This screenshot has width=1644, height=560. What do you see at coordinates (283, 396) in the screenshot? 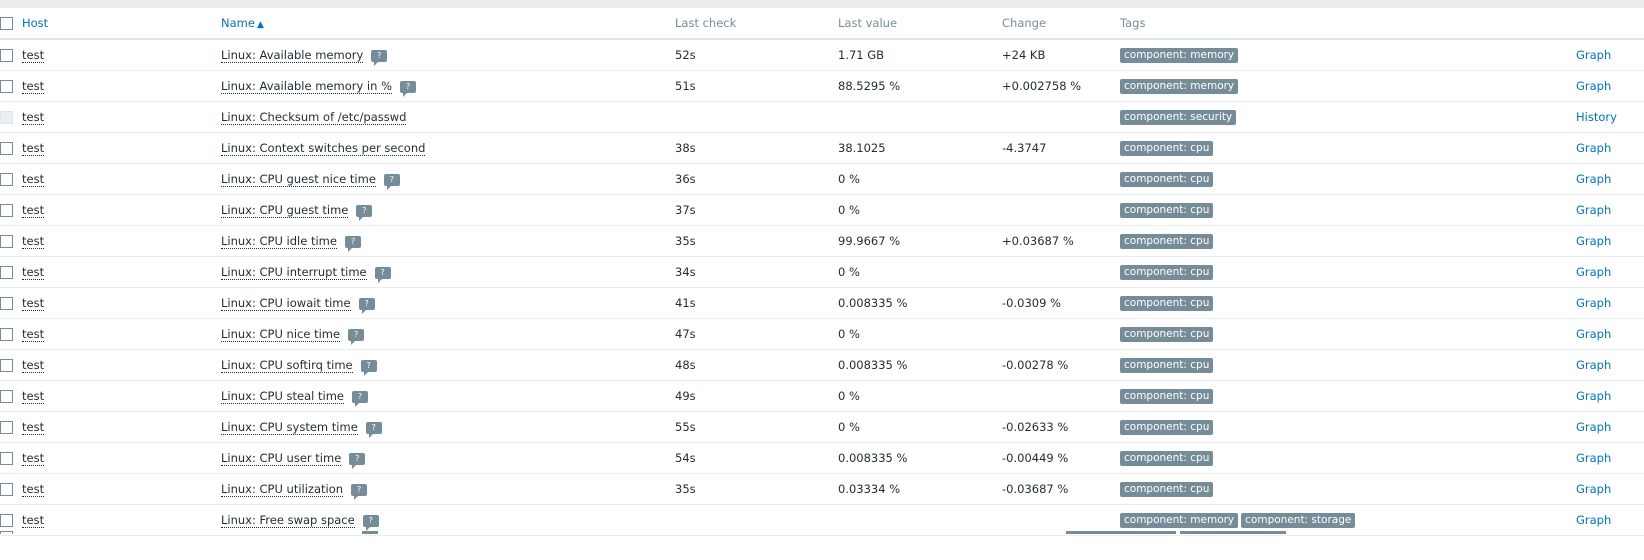
I see `item-name-link: Linux: CPU steal time` at bounding box center [283, 396].